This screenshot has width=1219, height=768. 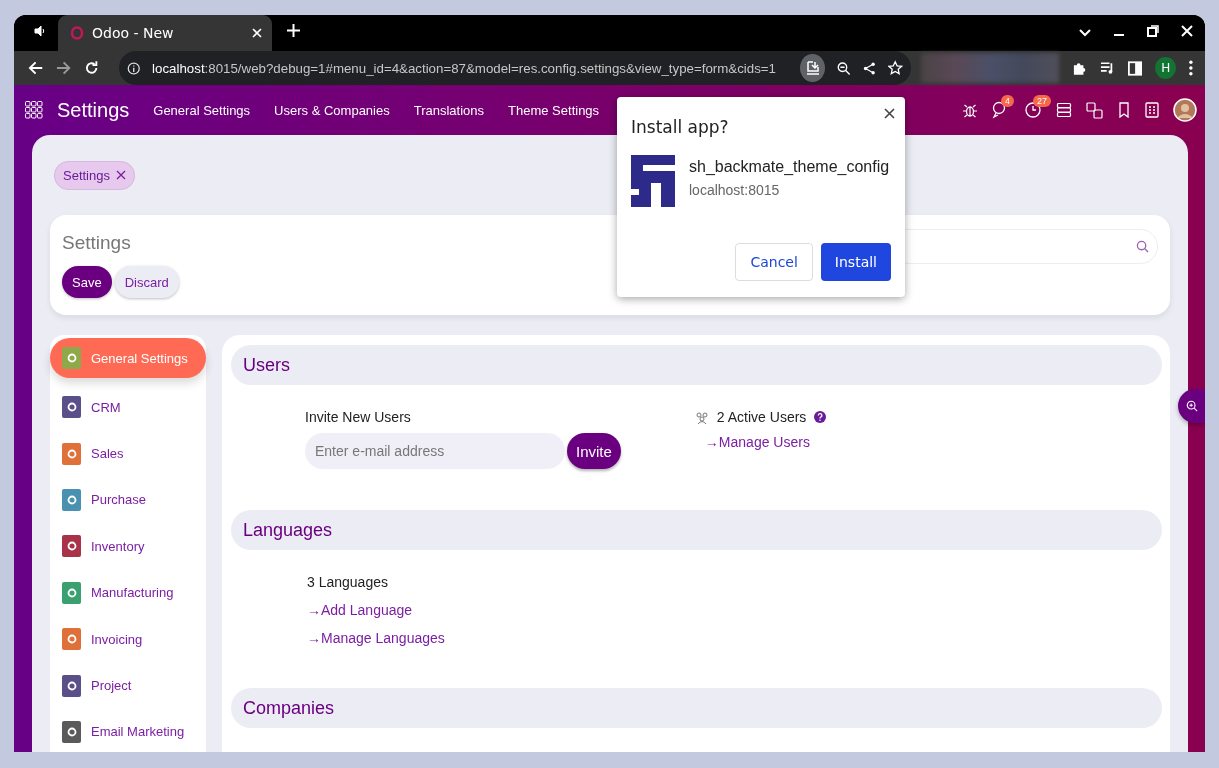 I want to click on close-icon, so click(x=889, y=113).